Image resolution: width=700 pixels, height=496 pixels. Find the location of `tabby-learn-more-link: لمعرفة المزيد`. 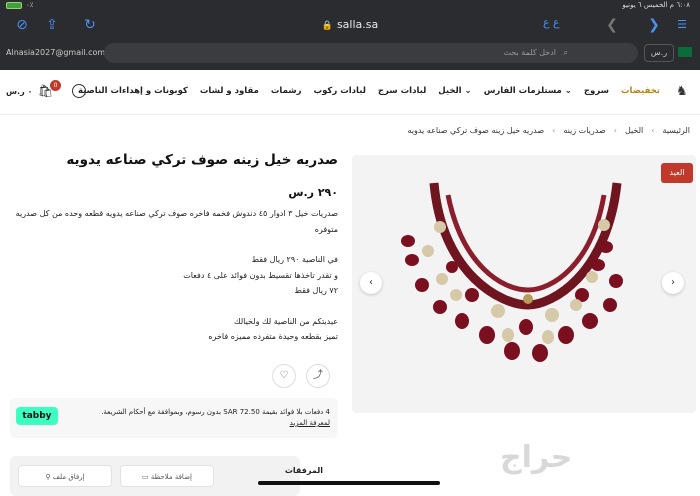

tabby-learn-more-link: لمعرفة المزيد is located at coordinates (310, 423).